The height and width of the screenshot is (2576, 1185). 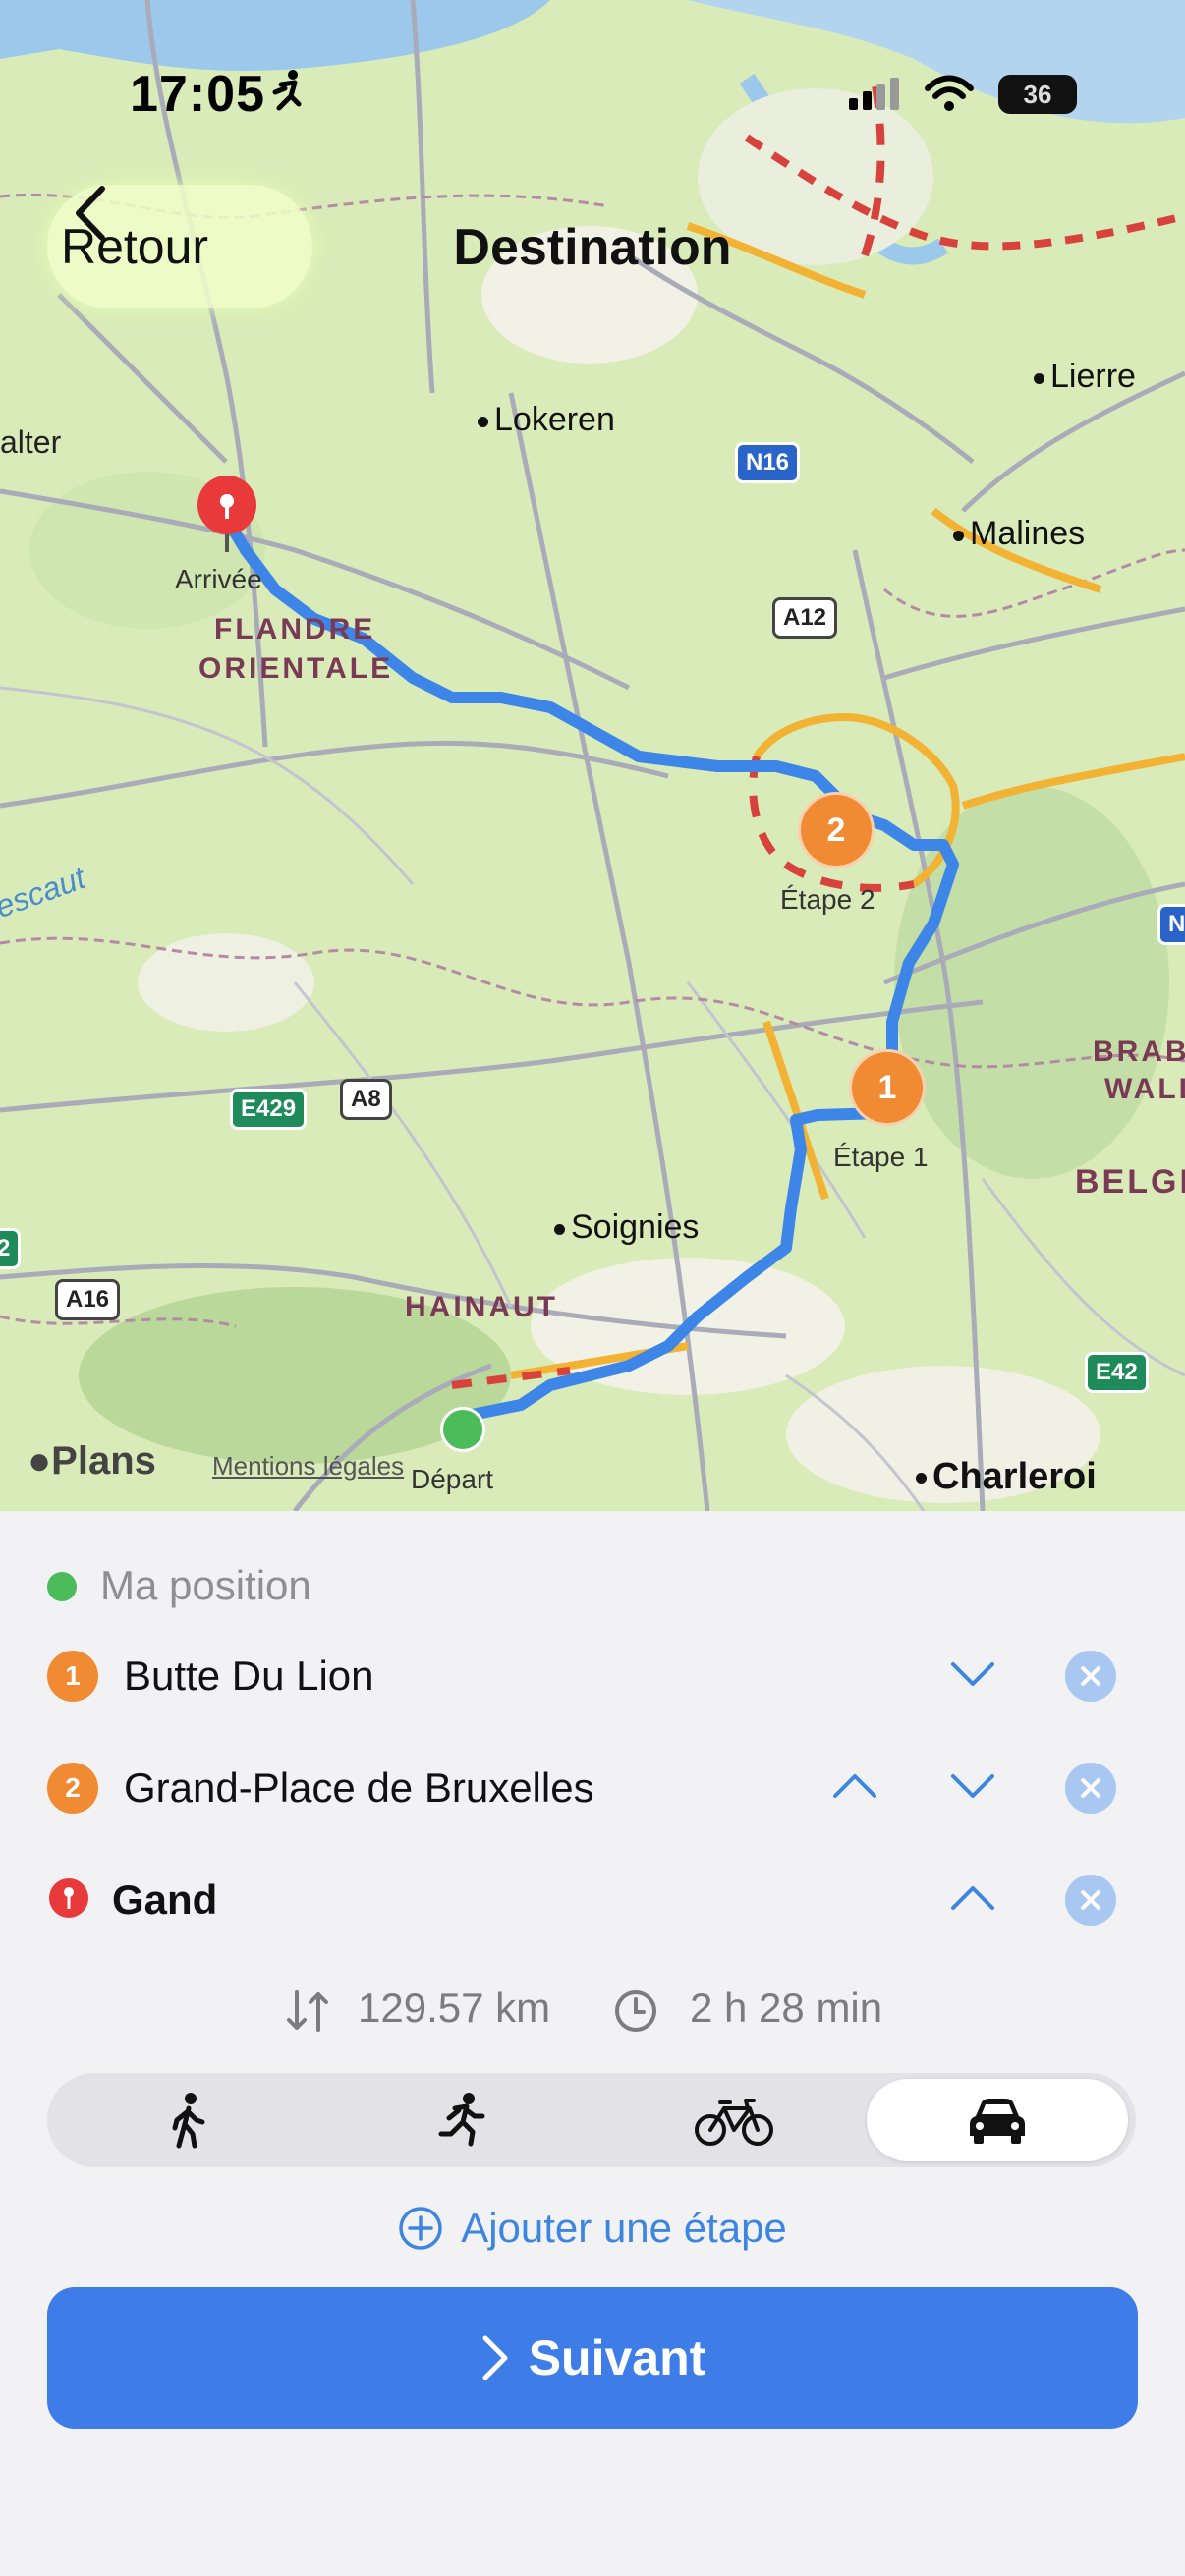 What do you see at coordinates (1014, 1476) in the screenshot?
I see `city-name: Charleroi` at bounding box center [1014, 1476].